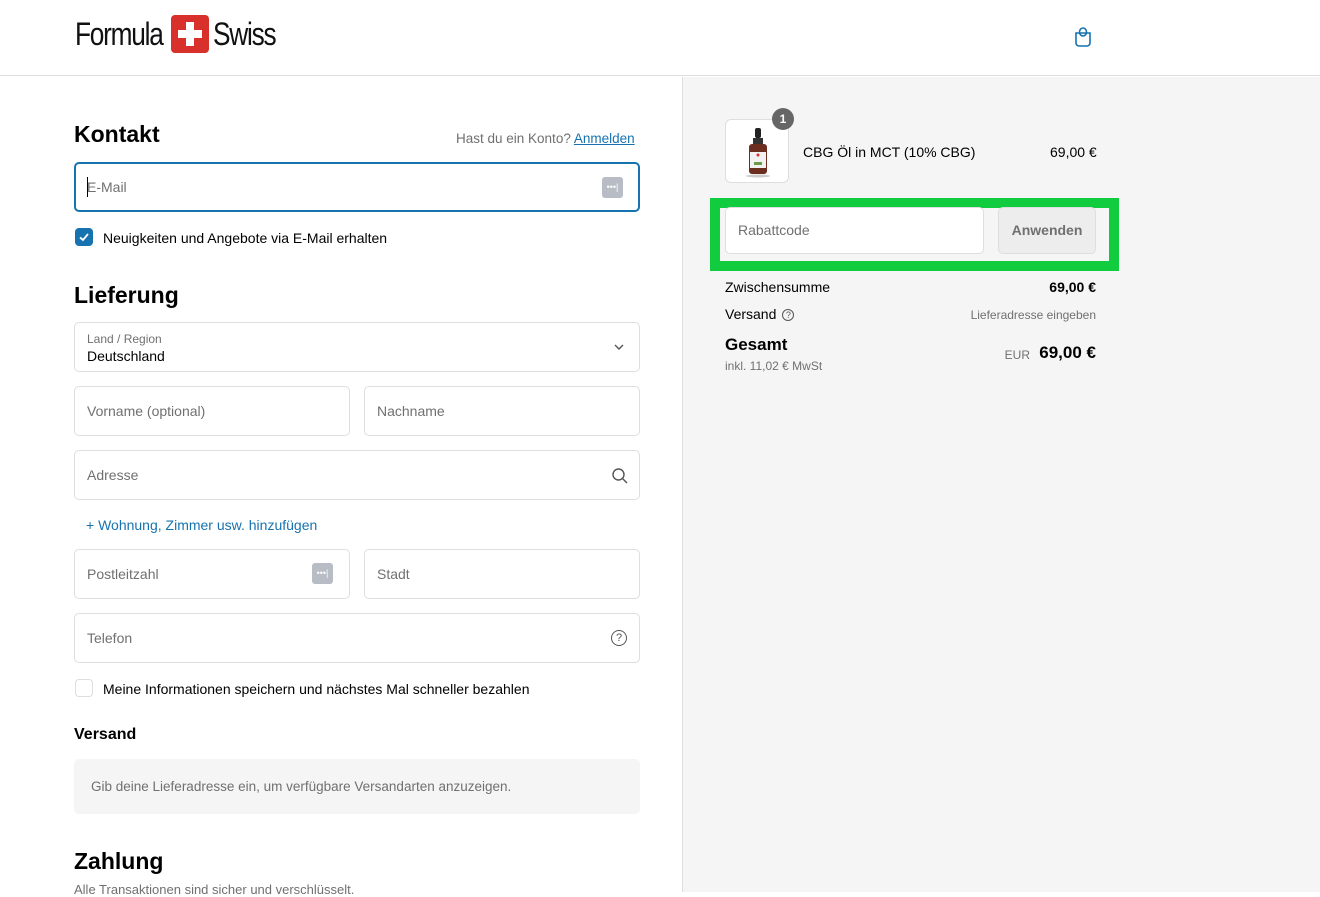 This screenshot has height=897, width=1320. Describe the element at coordinates (393, 574) in the screenshot. I see `city-placeholder: Stadt` at that location.